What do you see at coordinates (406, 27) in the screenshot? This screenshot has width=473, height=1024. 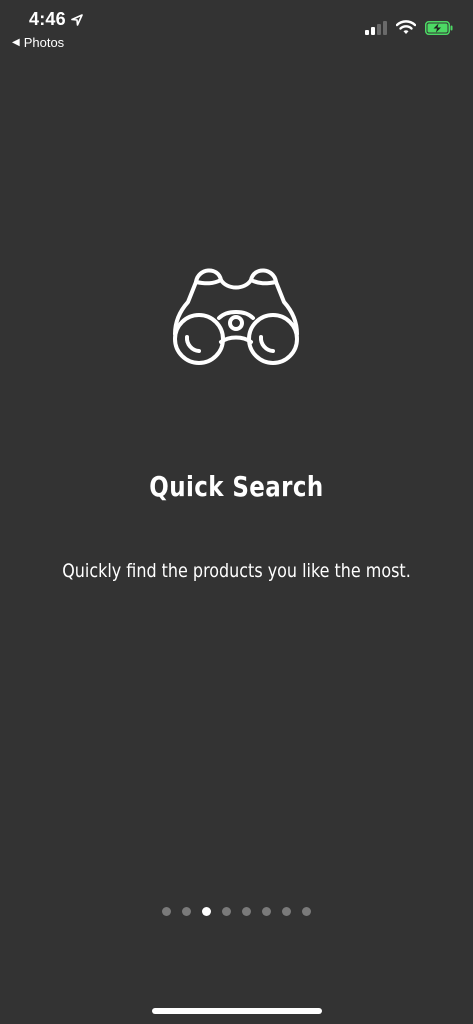 I see `wifi-icon` at bounding box center [406, 27].